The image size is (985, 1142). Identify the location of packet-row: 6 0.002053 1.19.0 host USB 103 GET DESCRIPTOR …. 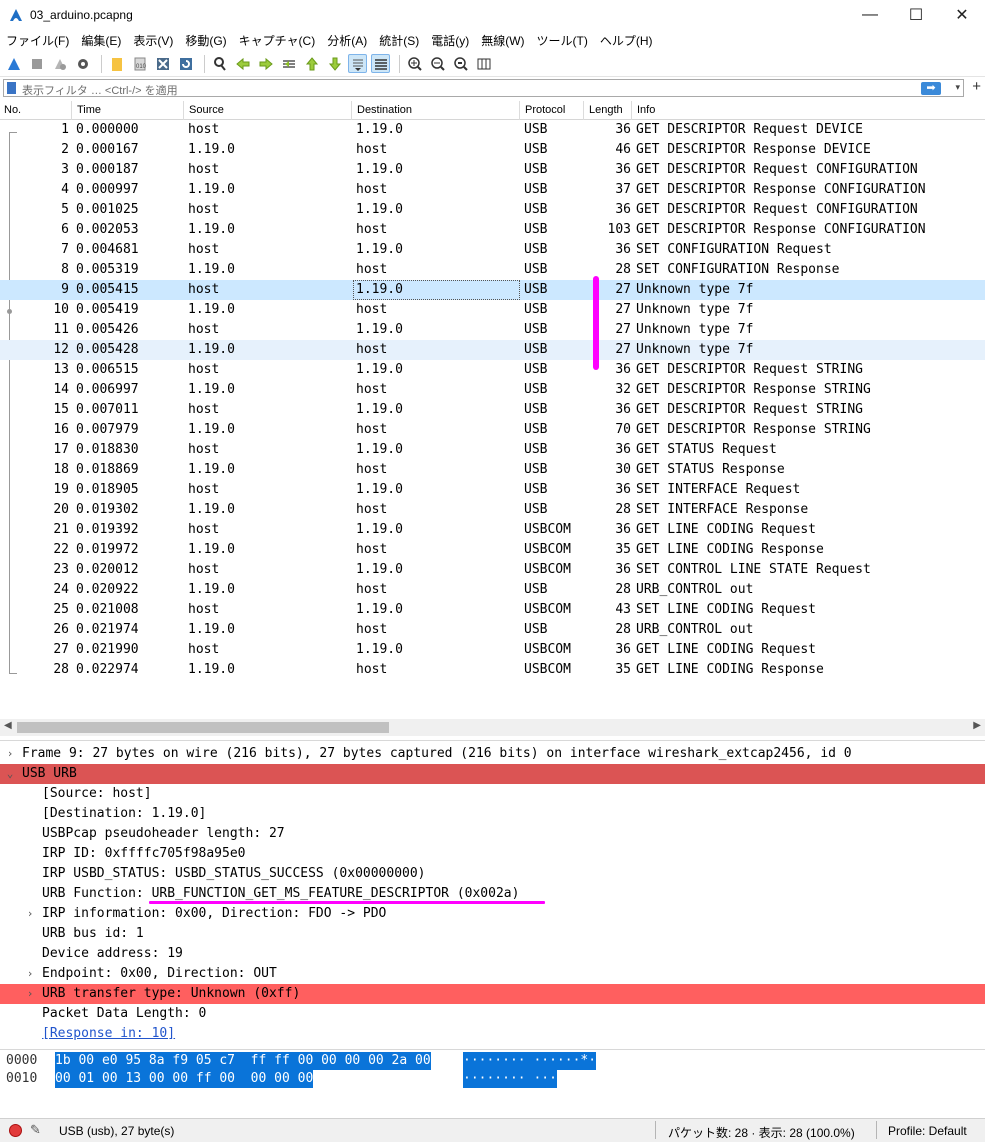
(492, 230).